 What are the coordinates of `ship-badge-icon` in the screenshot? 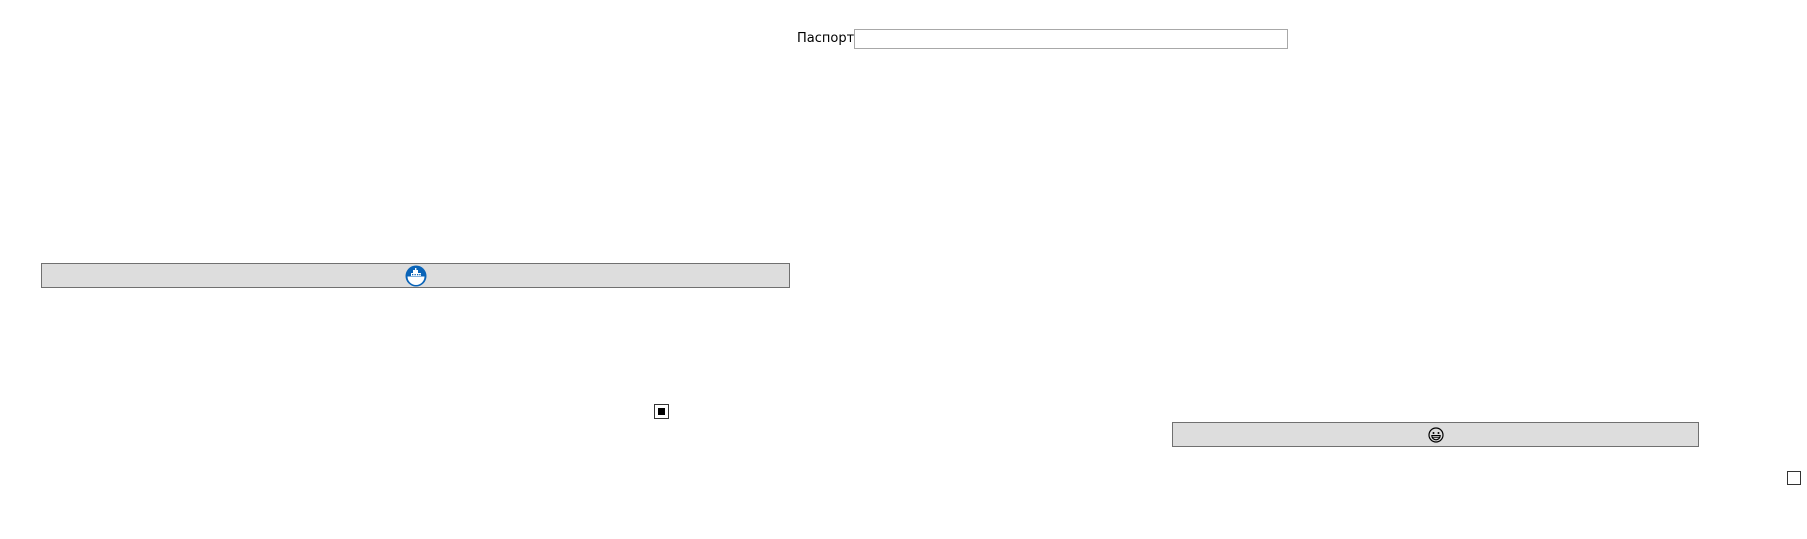 It's located at (415, 275).